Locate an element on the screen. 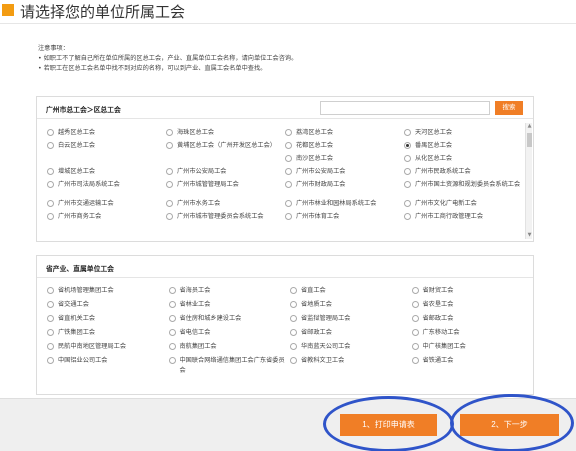  scroll-thumb is located at coordinates (529, 140).